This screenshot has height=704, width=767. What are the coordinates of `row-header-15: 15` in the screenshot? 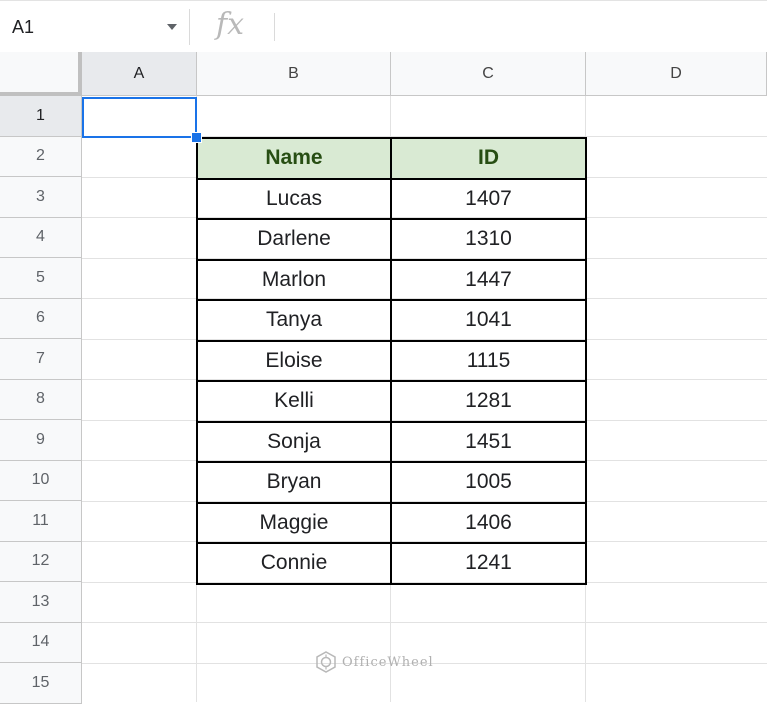 It's located at (41, 683).